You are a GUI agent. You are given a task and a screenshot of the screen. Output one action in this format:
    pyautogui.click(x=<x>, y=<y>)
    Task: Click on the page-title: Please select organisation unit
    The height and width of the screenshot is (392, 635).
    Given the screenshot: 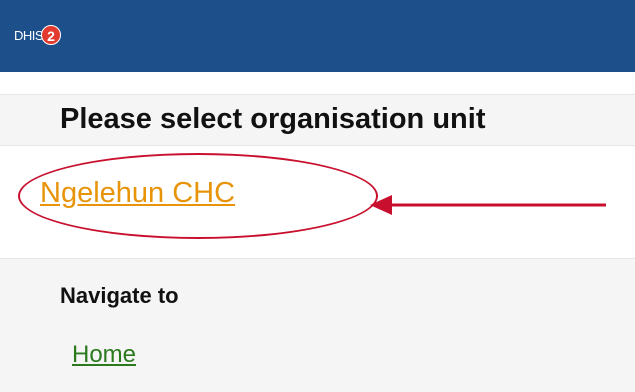 What is the action you would take?
    pyautogui.click(x=273, y=119)
    